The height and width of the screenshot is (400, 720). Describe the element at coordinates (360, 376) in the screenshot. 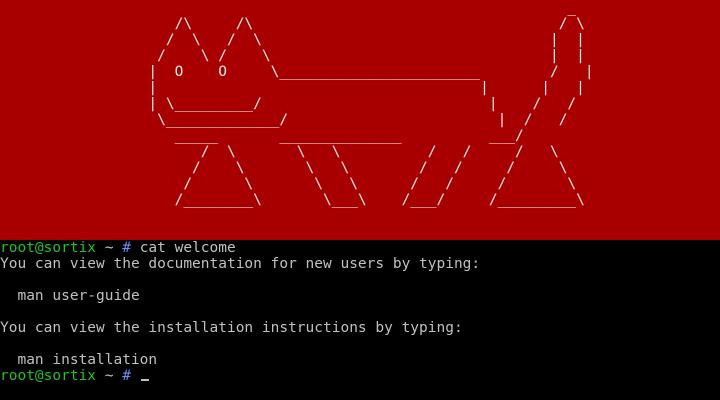

I see `active-prompt-line: root@sortix ~ #` at that location.